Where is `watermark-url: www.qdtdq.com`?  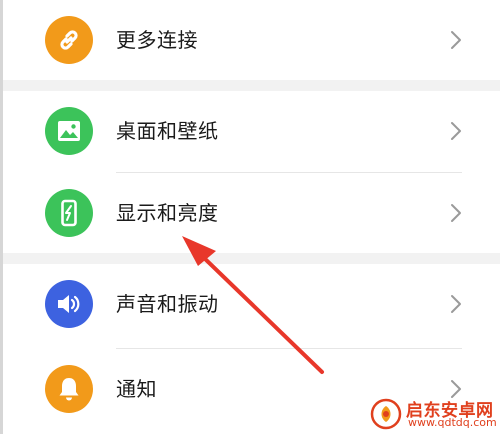
watermark-url: www.qdtdq.com is located at coordinates (452, 422).